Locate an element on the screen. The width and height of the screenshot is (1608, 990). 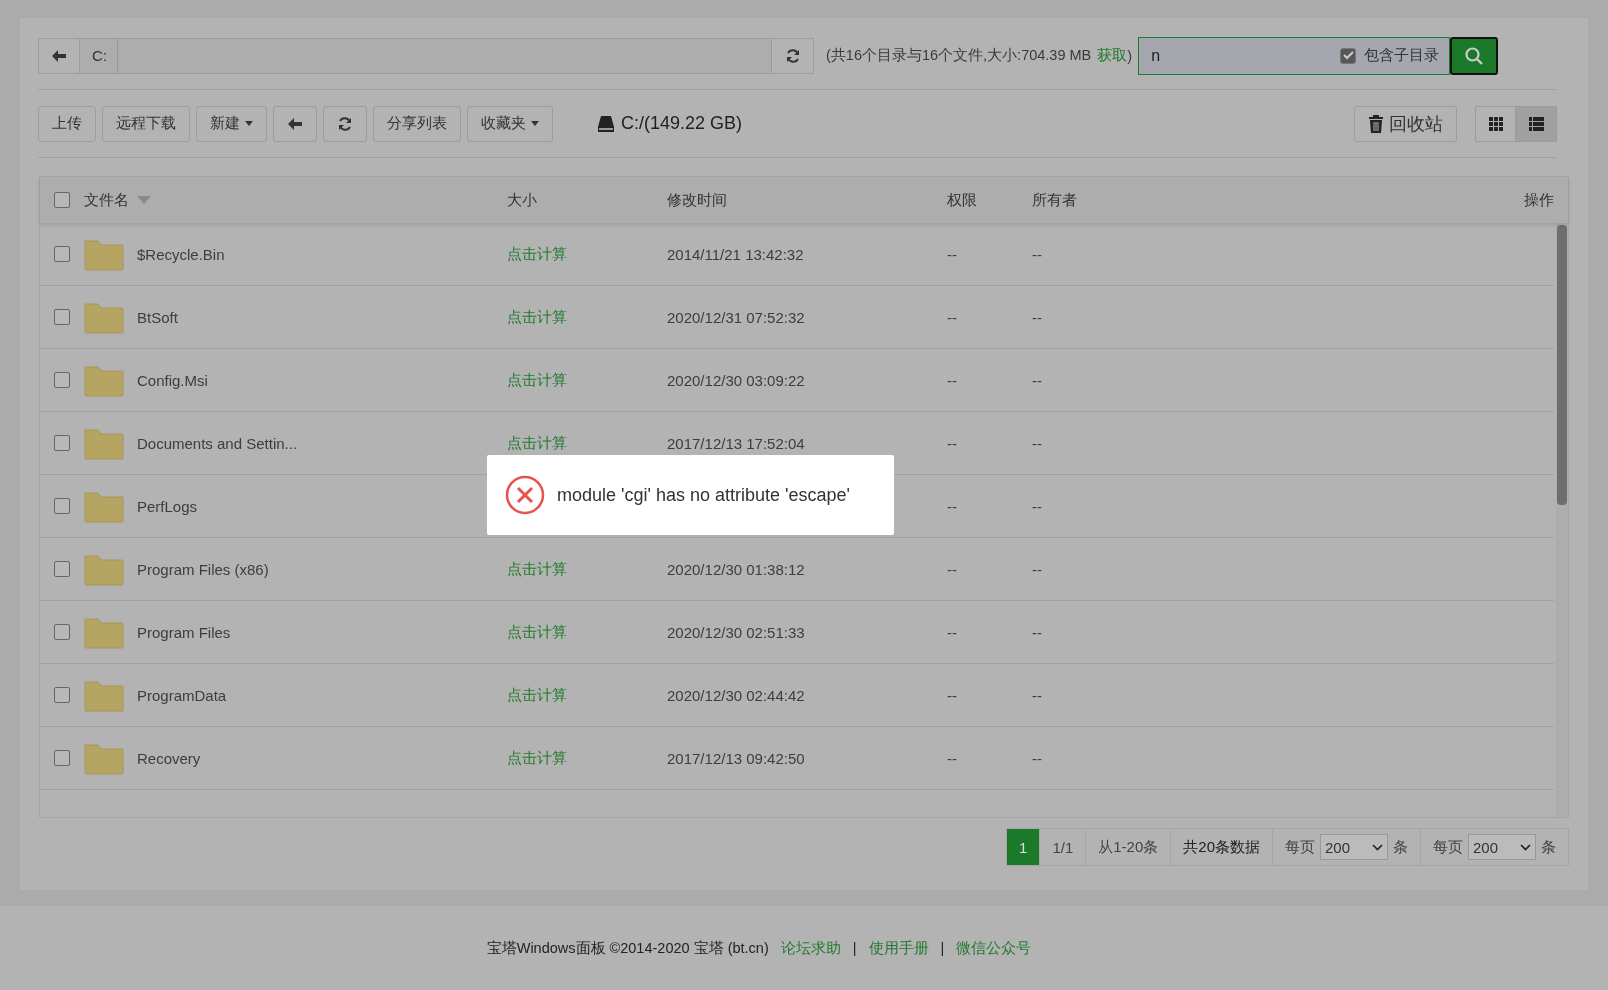
toolbar-button: 上传 is located at coordinates (67, 123).